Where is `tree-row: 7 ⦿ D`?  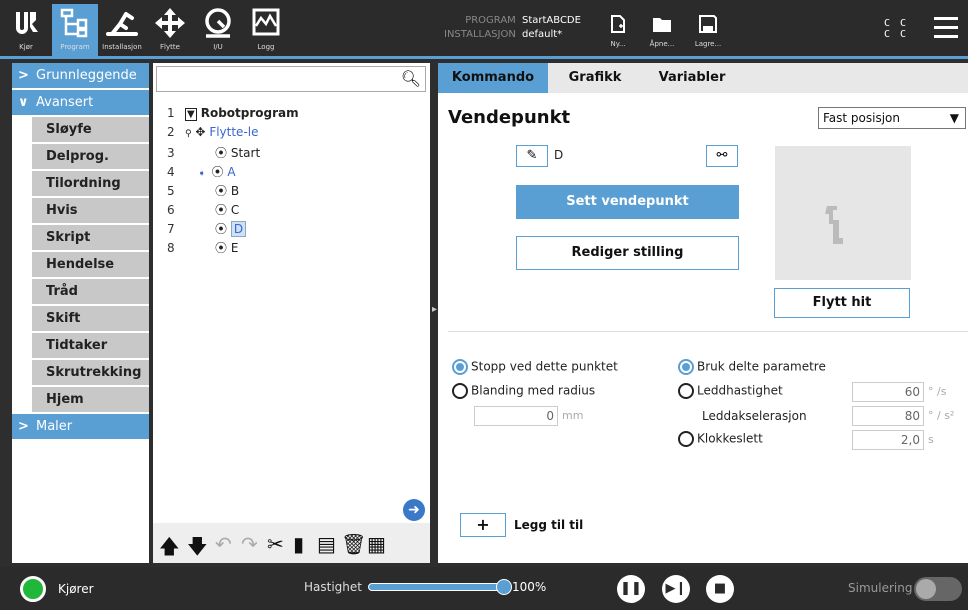
tree-row: 7 ⦿ D is located at coordinates (207, 229).